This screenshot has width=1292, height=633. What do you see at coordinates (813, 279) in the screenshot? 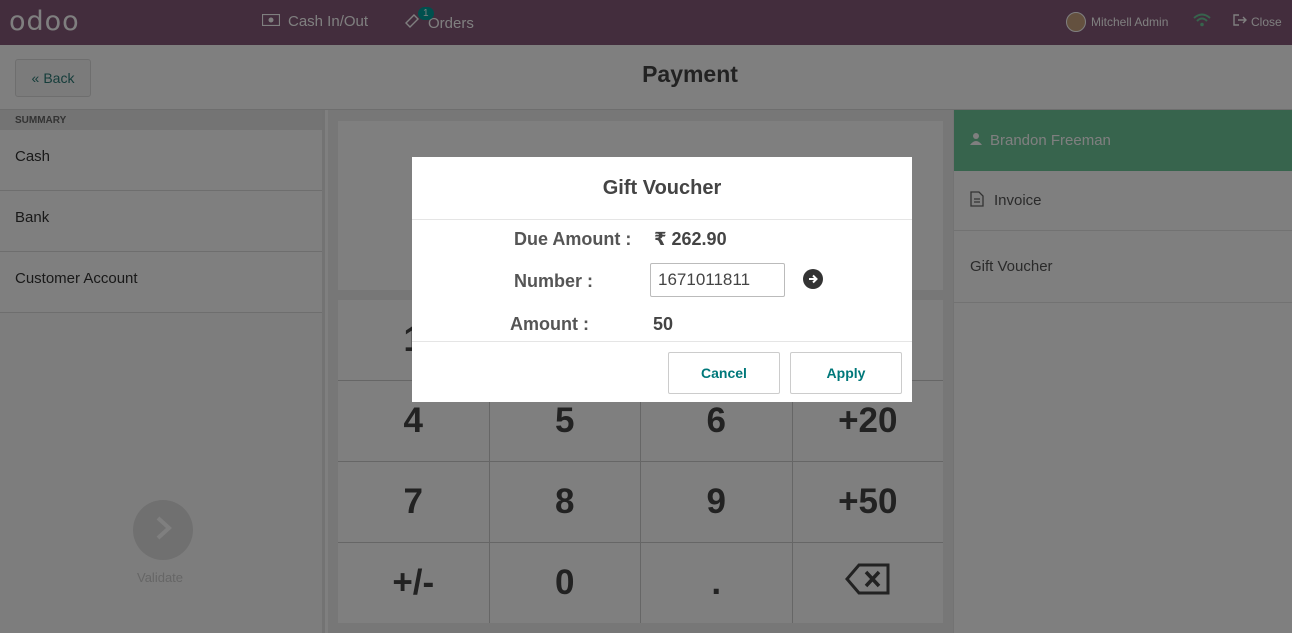
I see `arrow-circle-right-icon` at bounding box center [813, 279].